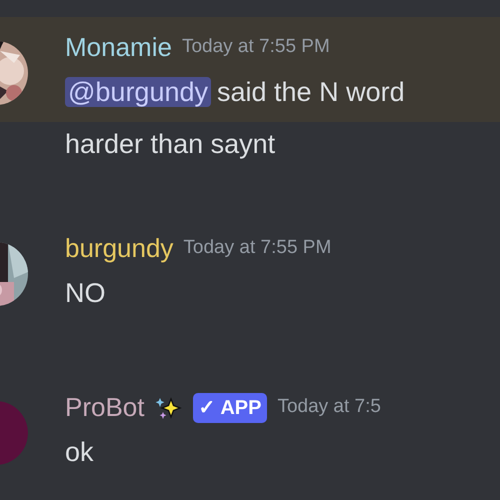 Image resolution: width=500 pixels, height=500 pixels. I want to click on username: ProBot, so click(104, 407).